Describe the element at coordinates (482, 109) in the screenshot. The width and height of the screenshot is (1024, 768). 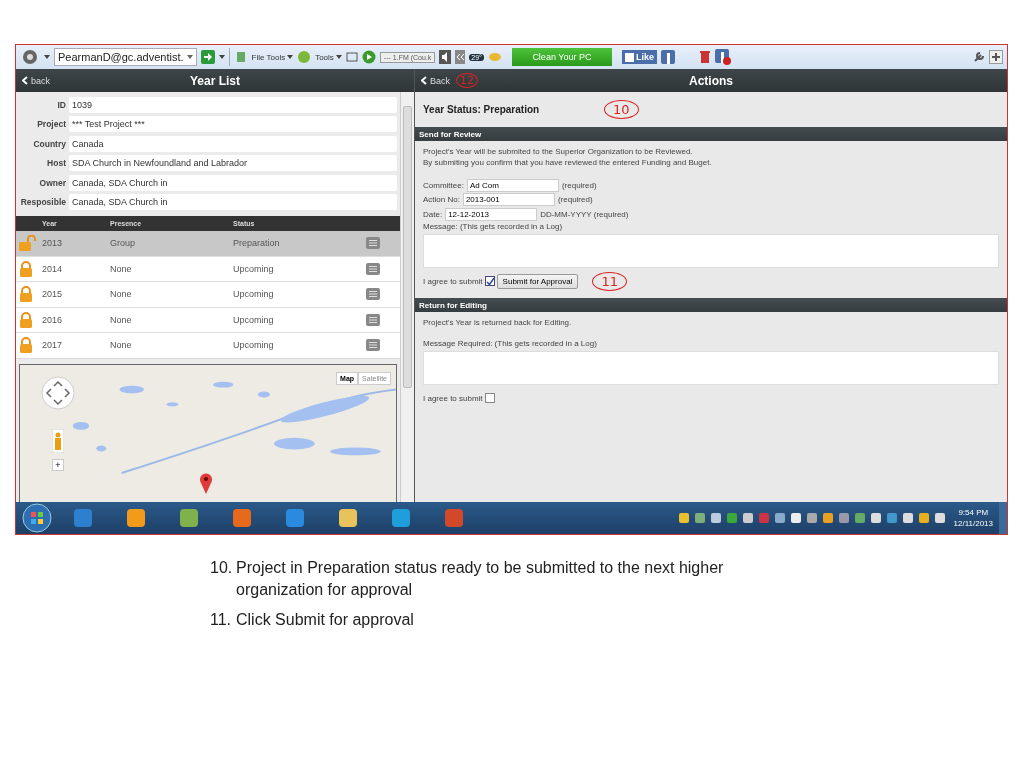
I see `year-status-title: Year Status: Preparation` at that location.